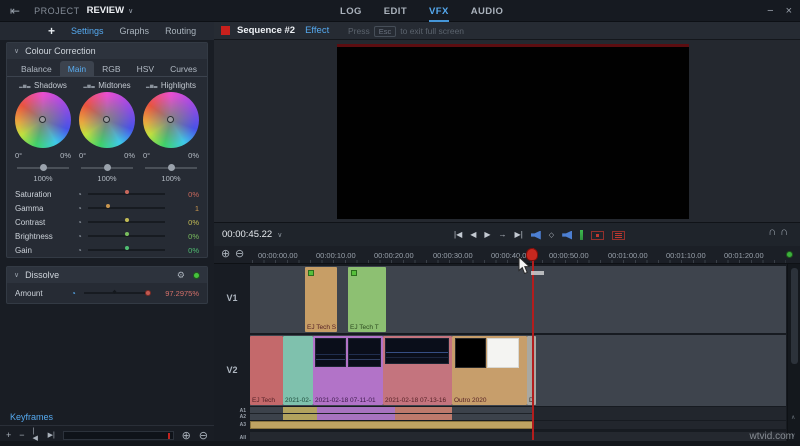 Image resolution: width=800 pixels, height=446 pixels. Describe the element at coordinates (535, 235) in the screenshot. I see `speaker-left-icon` at that location.